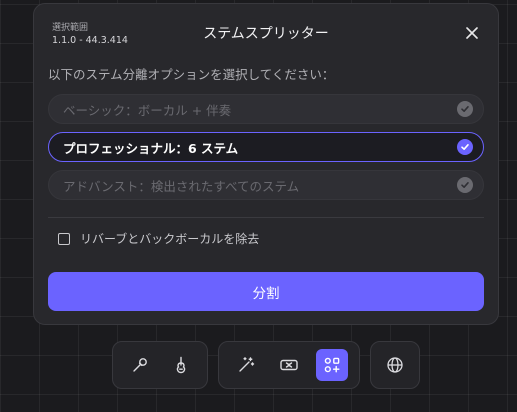 Image resolution: width=517 pixels, height=412 pixels. I want to click on option-basic-label: ベーシック：ボーカル + 伴奏, so click(147, 110).